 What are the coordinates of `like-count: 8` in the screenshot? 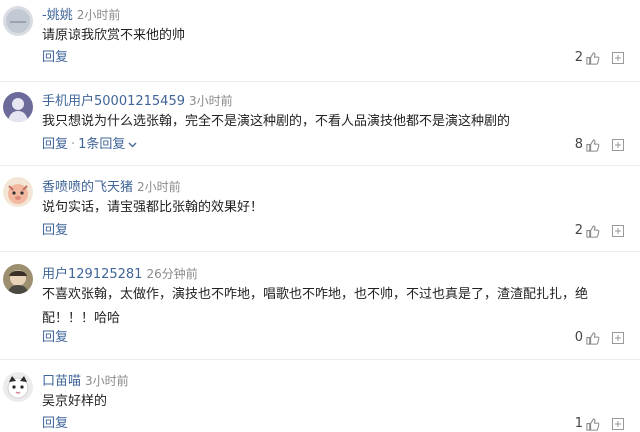 It's located at (578, 144).